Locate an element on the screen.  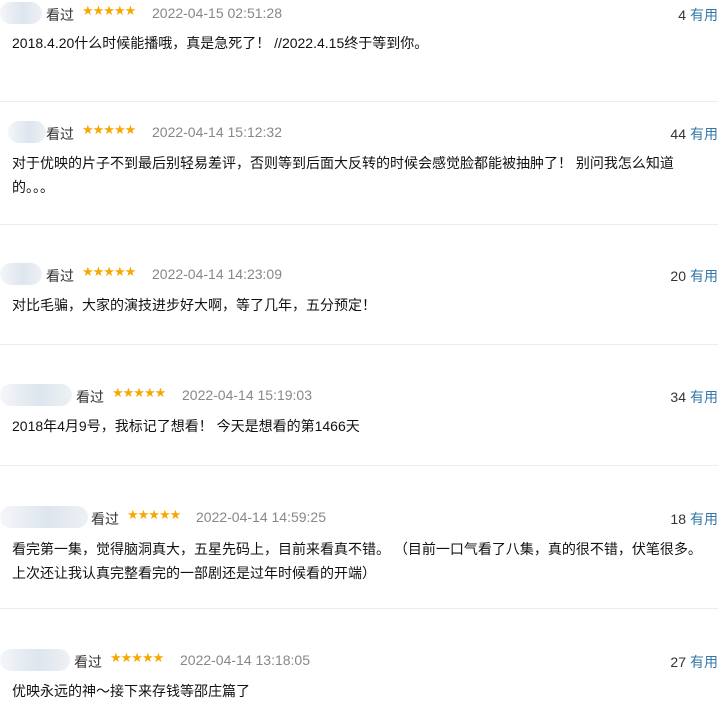
vote-count: 27 is located at coordinates (678, 662).